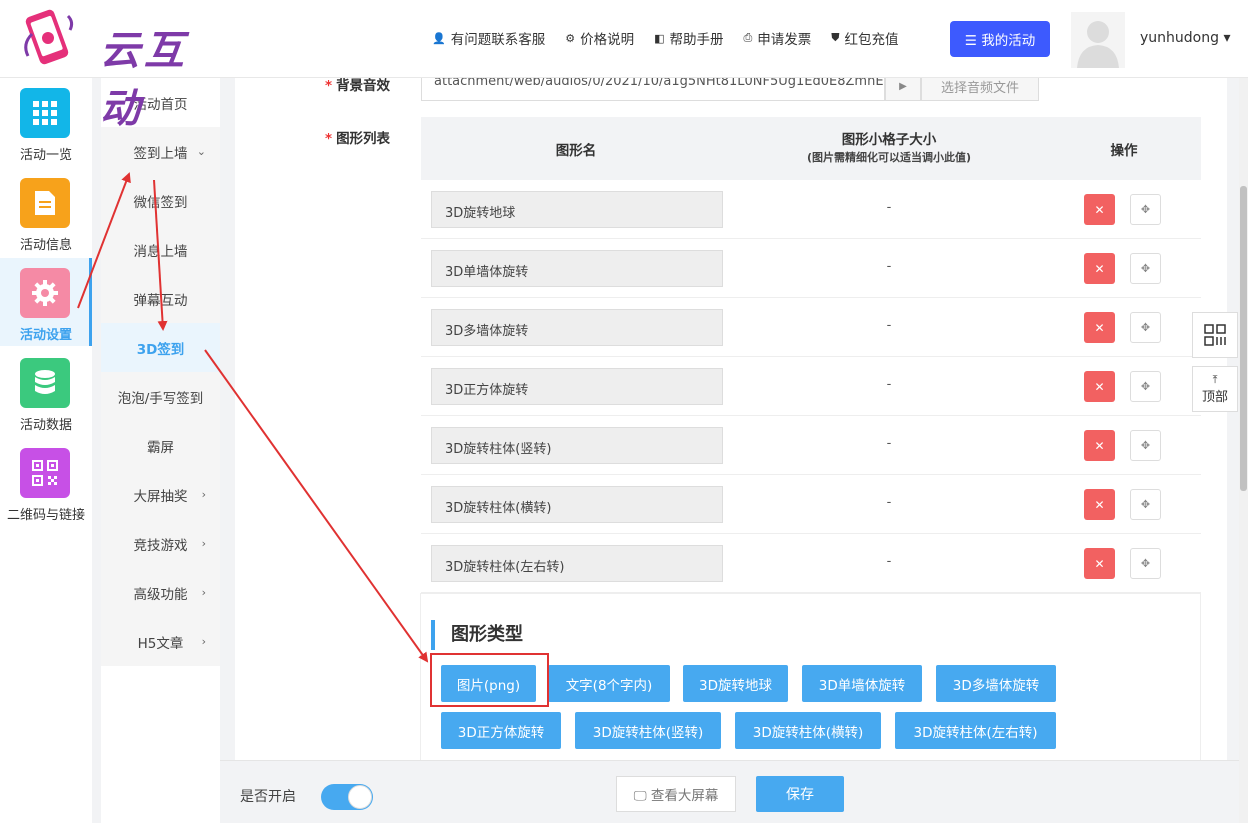 This screenshot has height=823, width=1248. I want to click on shape-type-multi-wall: 3D多墙体旋转, so click(996, 683).